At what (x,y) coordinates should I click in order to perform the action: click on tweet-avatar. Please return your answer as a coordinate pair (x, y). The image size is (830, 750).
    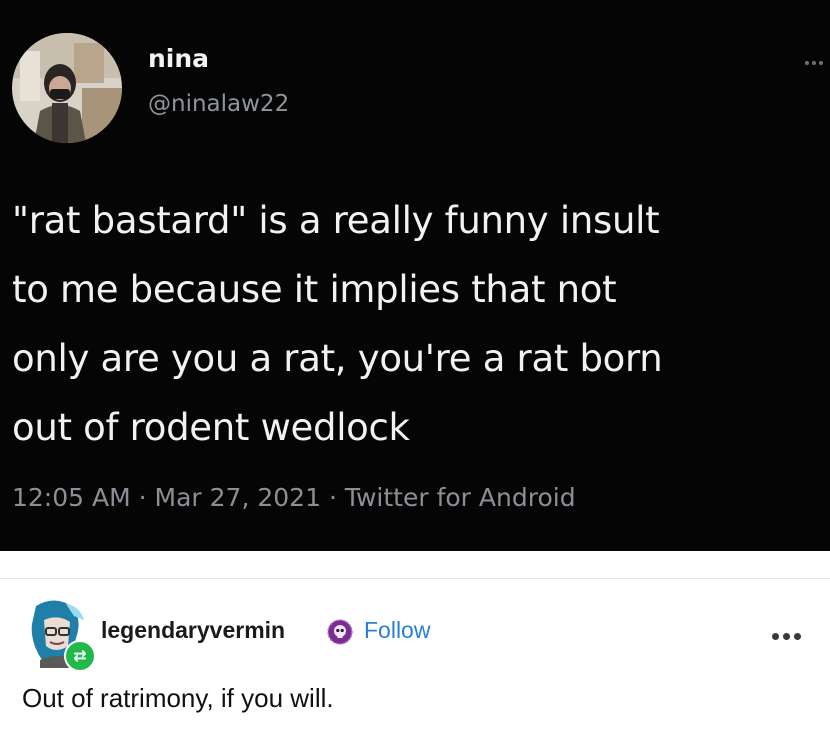
    Looking at the image, I should click on (67, 88).